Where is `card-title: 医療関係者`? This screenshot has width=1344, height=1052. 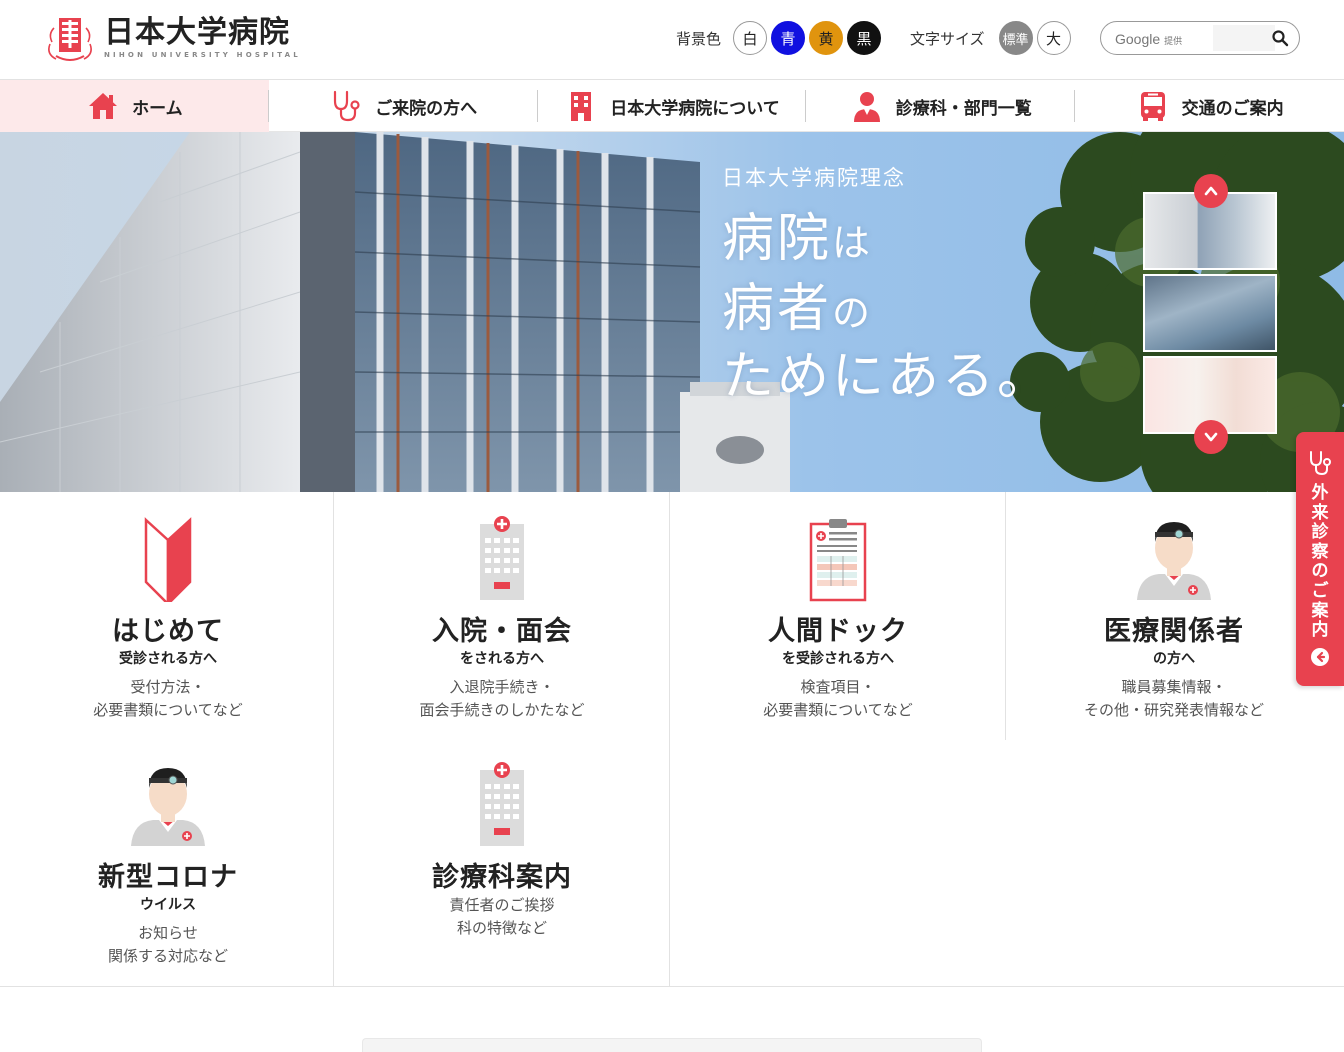 card-title: 医療関係者 is located at coordinates (1174, 631).